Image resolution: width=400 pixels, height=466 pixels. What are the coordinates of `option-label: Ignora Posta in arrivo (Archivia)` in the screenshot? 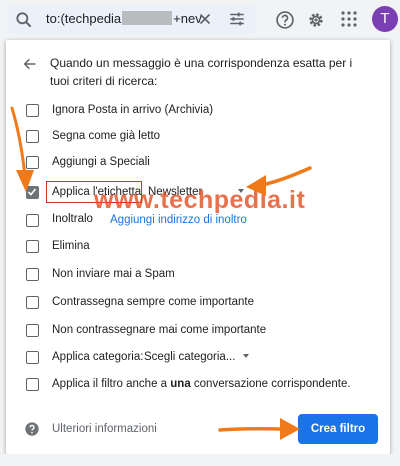 It's located at (133, 110).